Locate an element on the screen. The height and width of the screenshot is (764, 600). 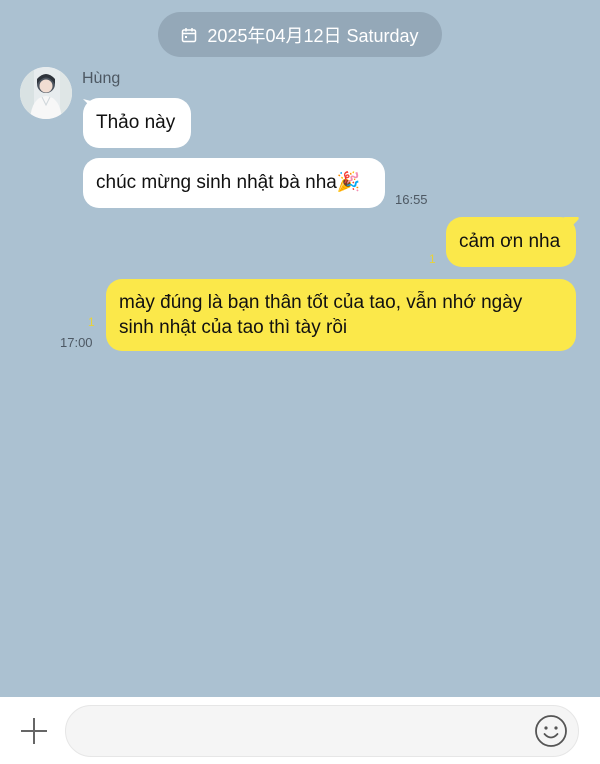
emoji-icon is located at coordinates (551, 731).